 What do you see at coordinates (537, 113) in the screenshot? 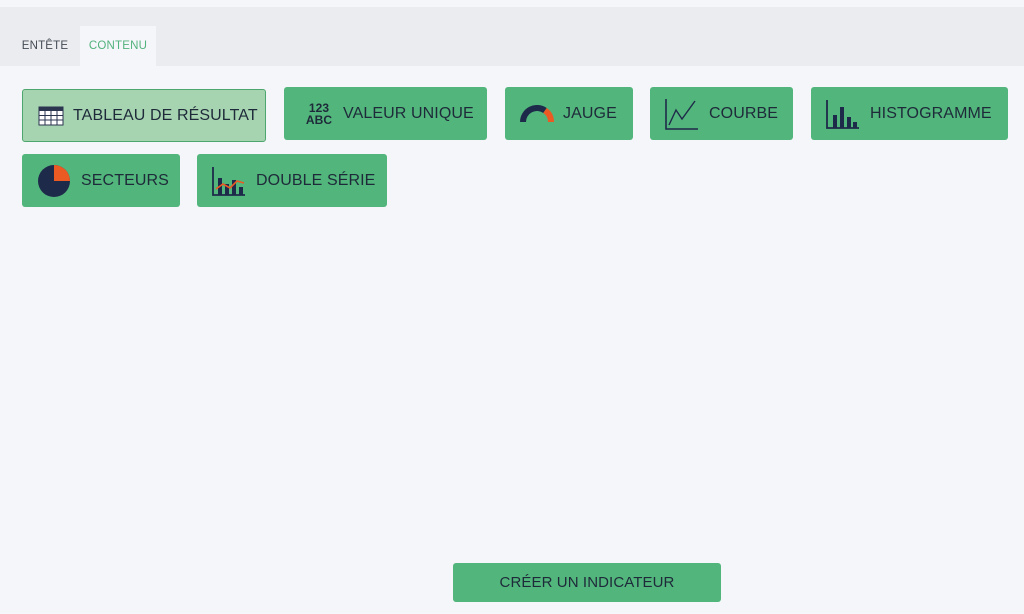
I see `gauge-icon` at bounding box center [537, 113].